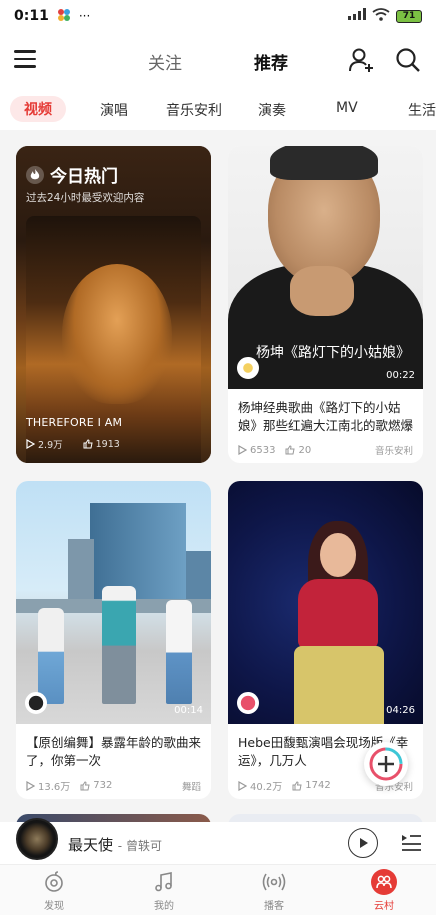  I want to click on video-tag: 音乐安利, so click(394, 450).